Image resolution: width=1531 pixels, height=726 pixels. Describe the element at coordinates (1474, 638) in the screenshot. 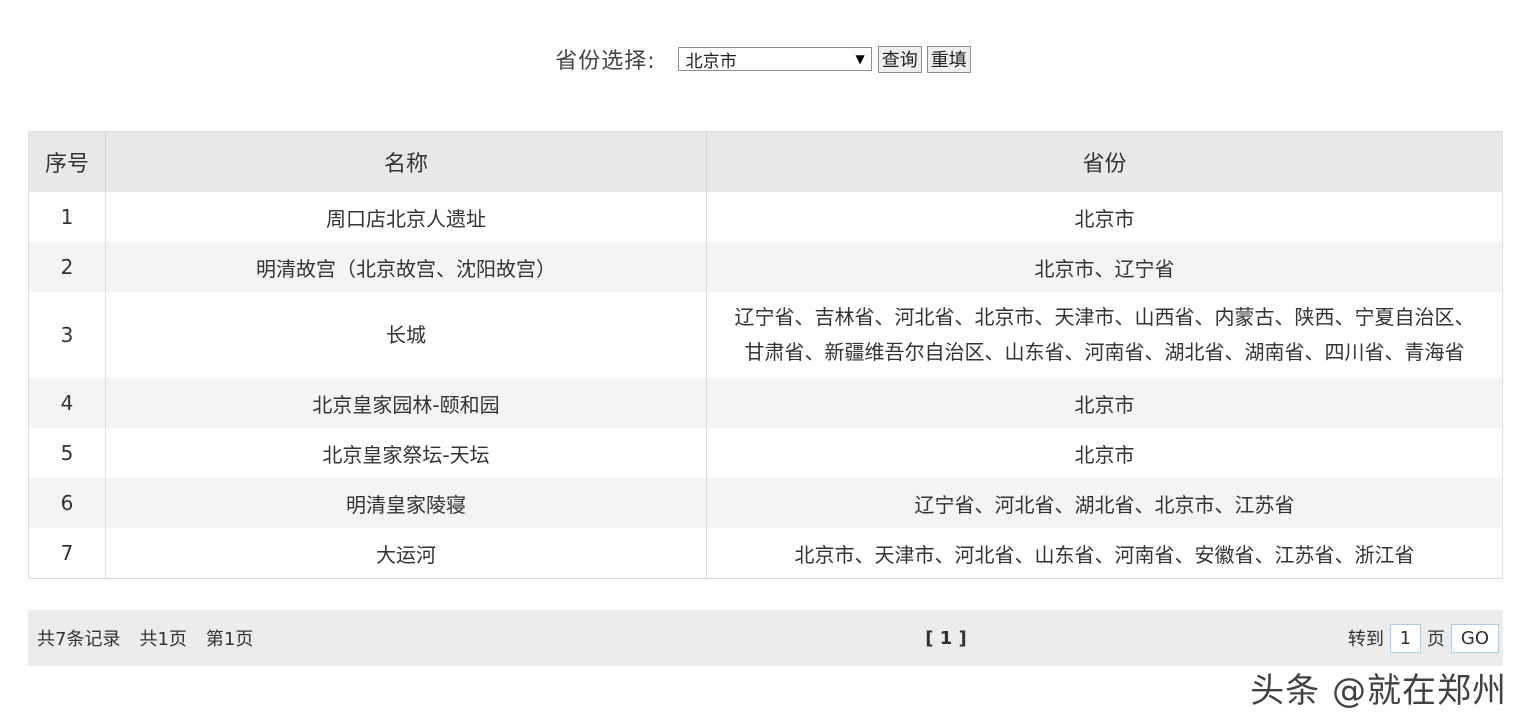

I see `go-button: GO` at that location.